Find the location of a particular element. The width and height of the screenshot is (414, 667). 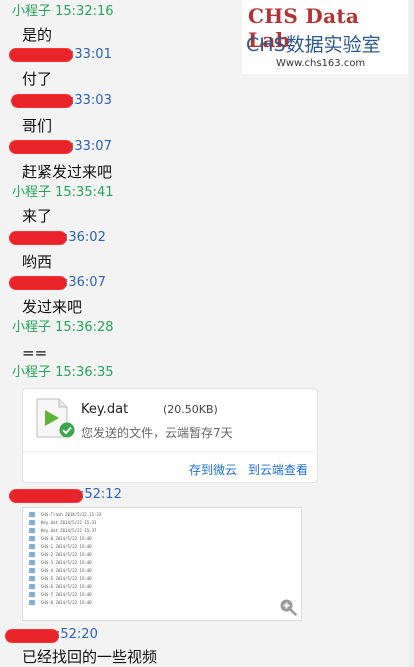

message-sender: :33:03 is located at coordinates (91, 100).